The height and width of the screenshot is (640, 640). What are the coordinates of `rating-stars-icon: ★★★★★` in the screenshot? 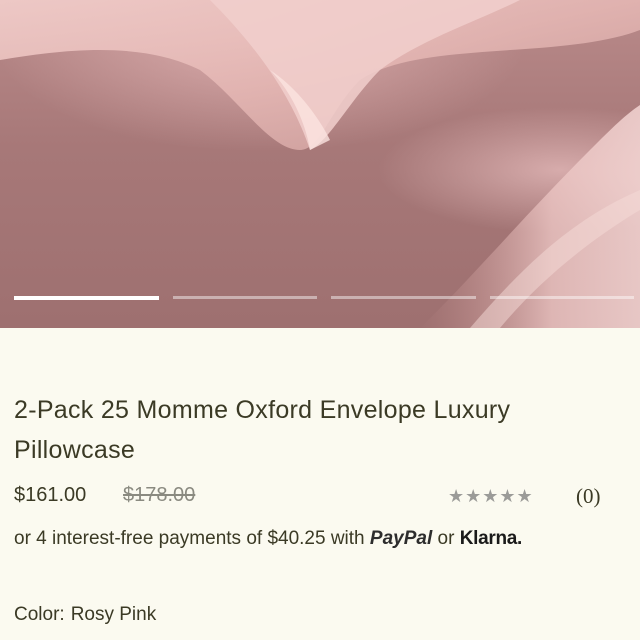 It's located at (491, 496).